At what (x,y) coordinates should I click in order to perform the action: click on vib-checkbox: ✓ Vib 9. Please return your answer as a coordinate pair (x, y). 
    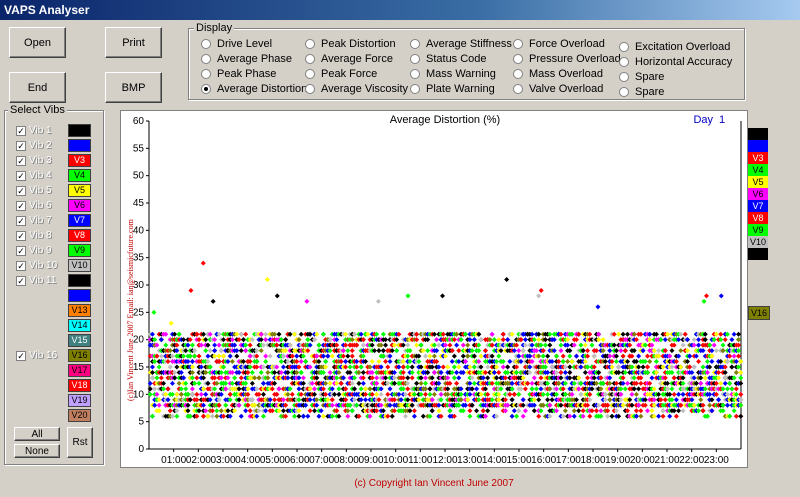
    Looking at the image, I should click on (34, 250).